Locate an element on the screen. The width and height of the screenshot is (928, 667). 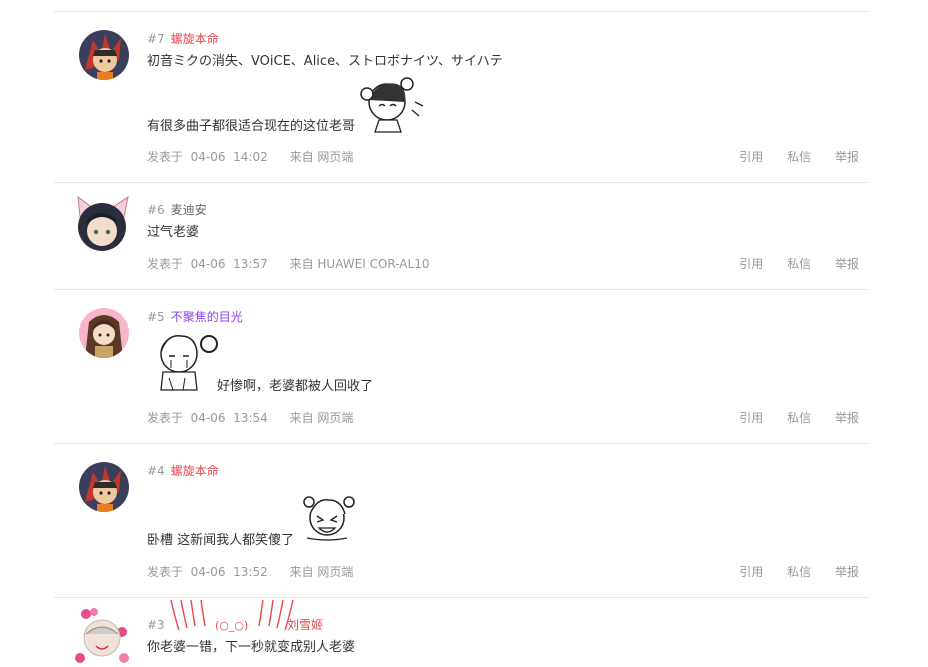
post-source: 来自 HUAWEI COR-AL10 is located at coordinates (359, 264).